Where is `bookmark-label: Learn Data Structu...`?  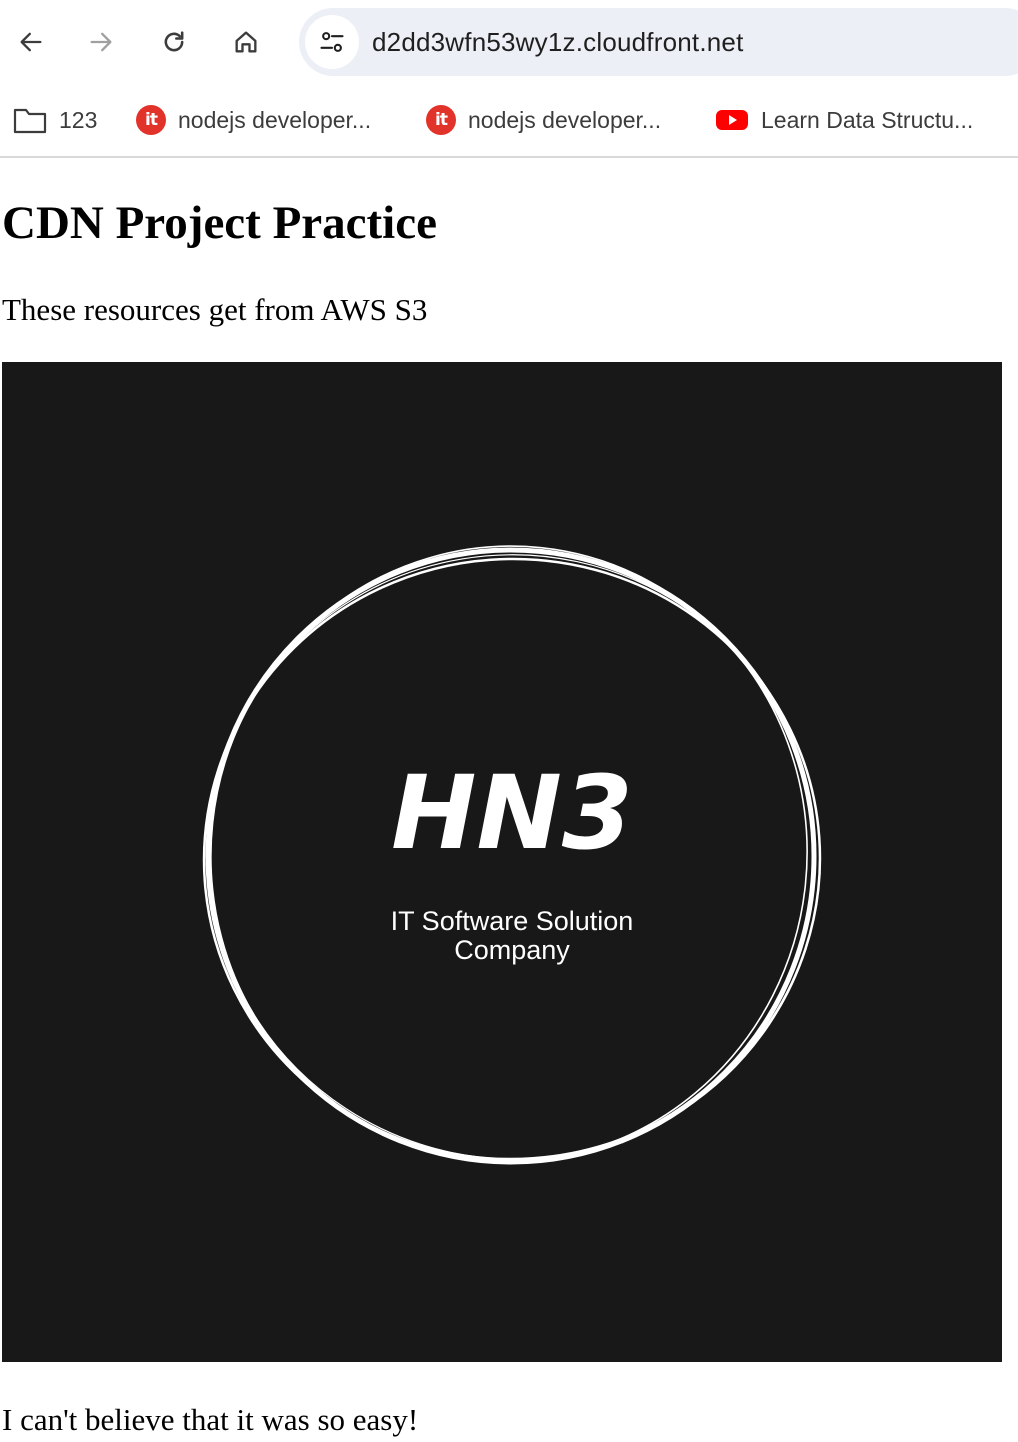
bookmark-label: Learn Data Structu... is located at coordinates (867, 119).